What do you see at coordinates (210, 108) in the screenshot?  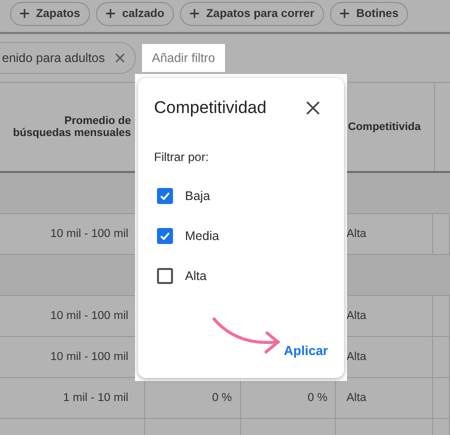 I see `dialog-title: Competitividad` at bounding box center [210, 108].